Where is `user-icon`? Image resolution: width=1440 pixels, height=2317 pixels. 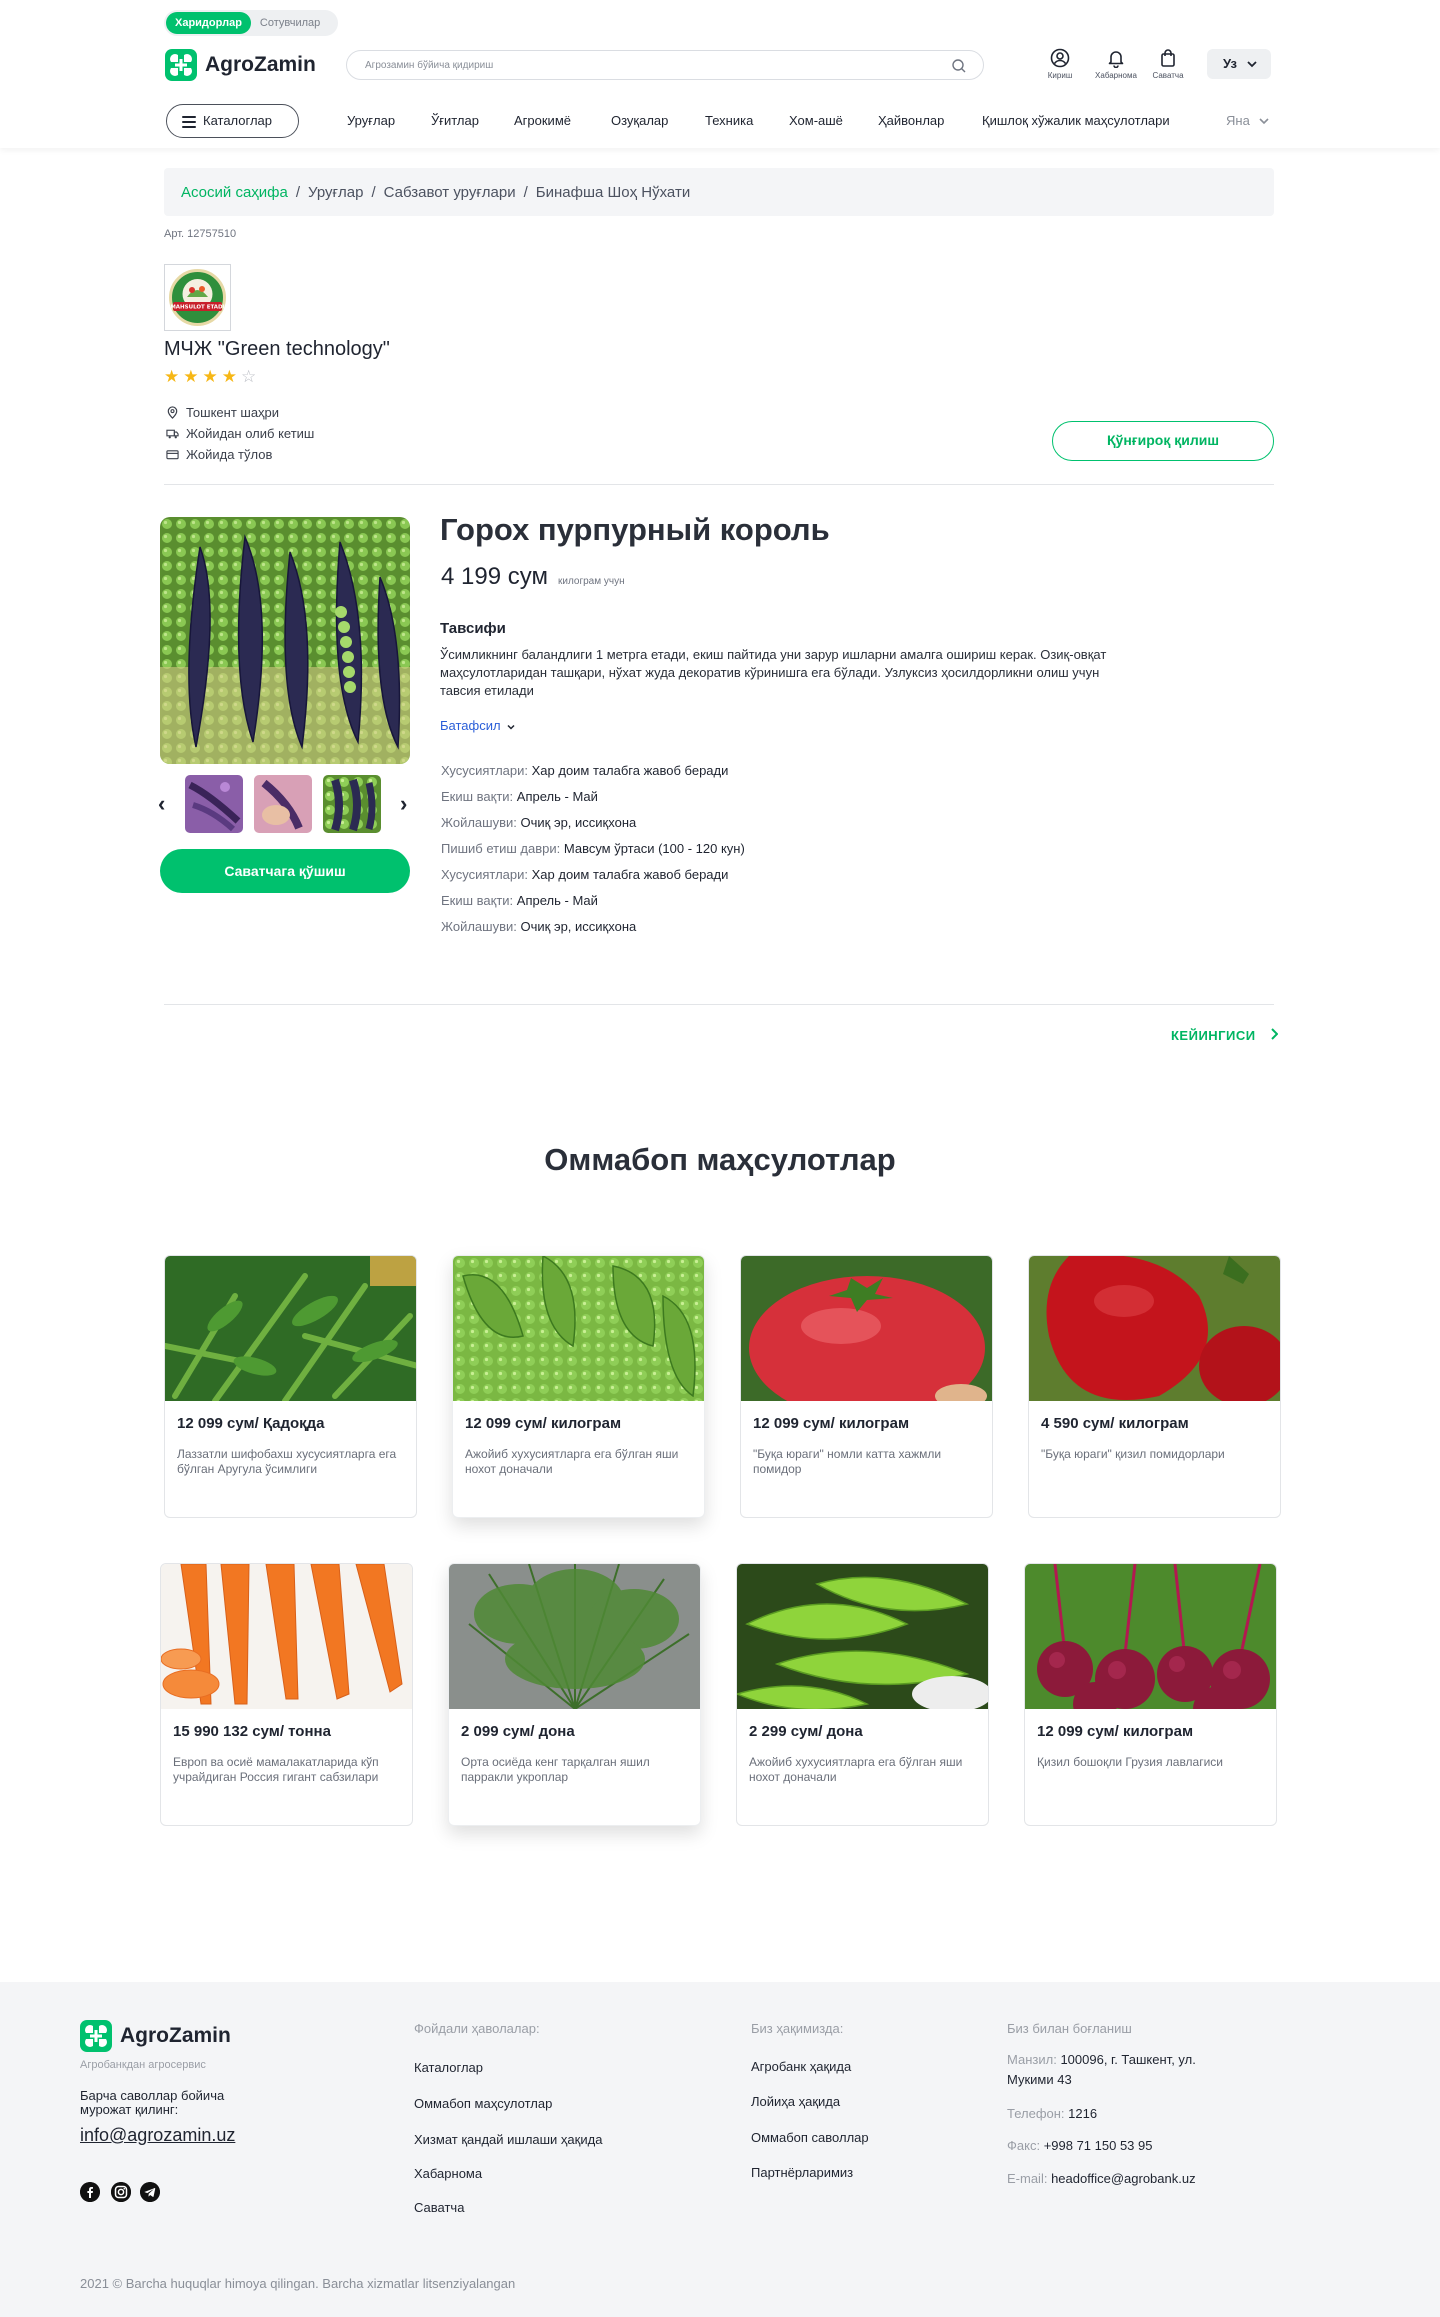
user-icon is located at coordinates (1060, 58).